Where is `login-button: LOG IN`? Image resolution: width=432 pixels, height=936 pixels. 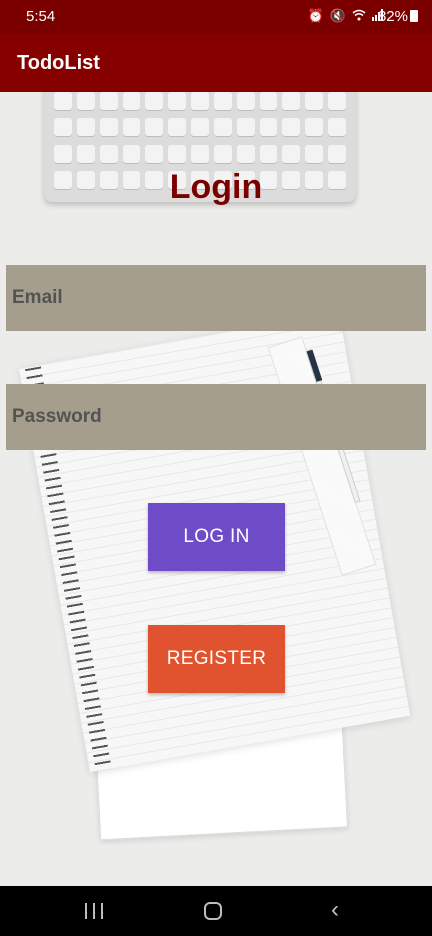 login-button: LOG IN is located at coordinates (216, 537).